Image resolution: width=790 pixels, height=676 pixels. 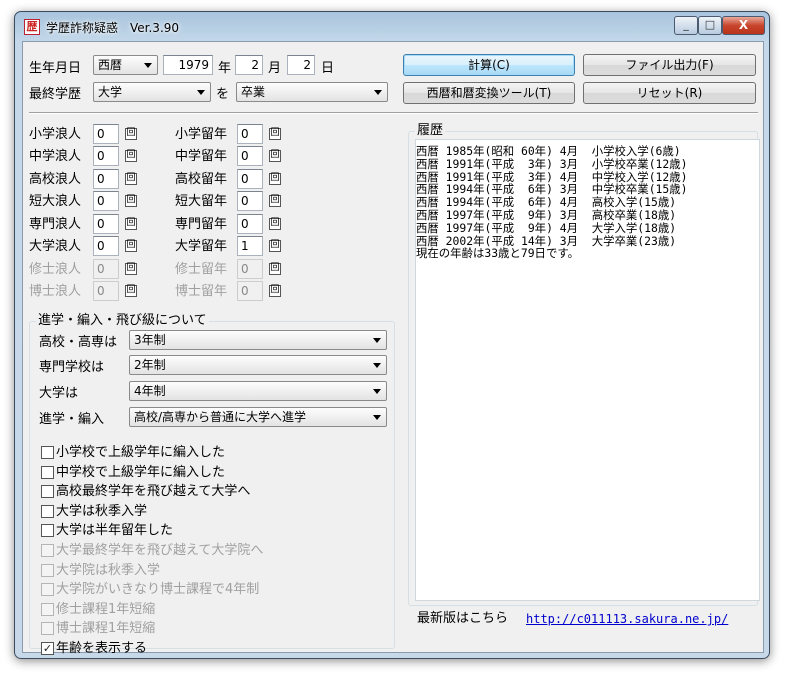 What do you see at coordinates (101, 512) in the screenshot?
I see `option-checkbox-label: 大学は秋季入学` at bounding box center [101, 512].